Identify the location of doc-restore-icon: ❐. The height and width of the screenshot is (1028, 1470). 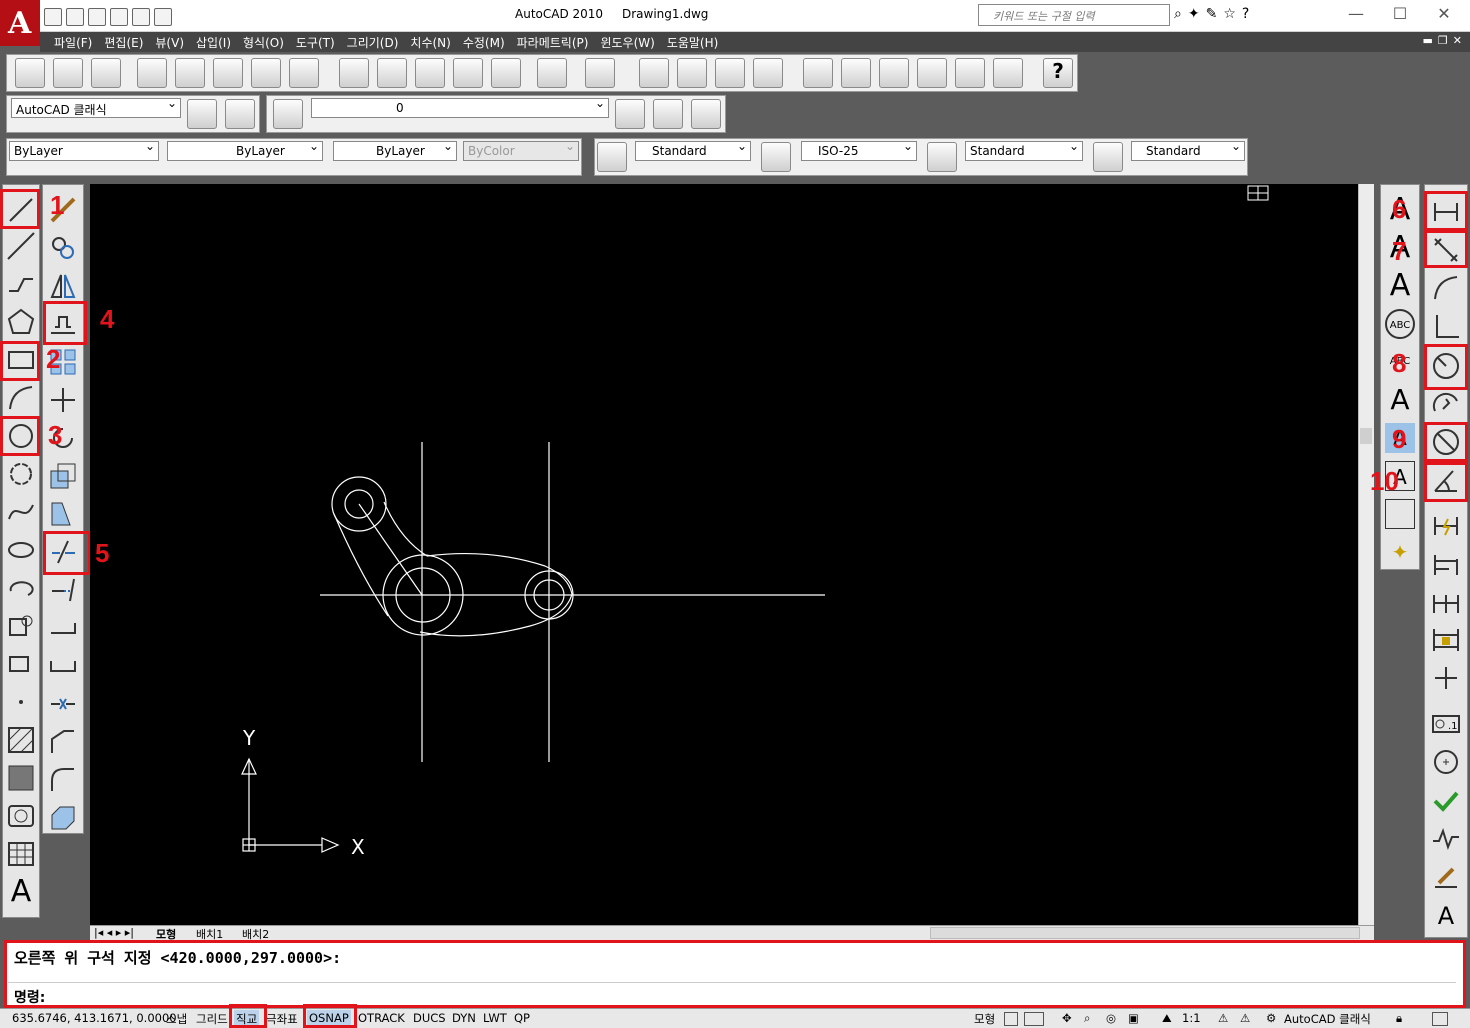
(1443, 40).